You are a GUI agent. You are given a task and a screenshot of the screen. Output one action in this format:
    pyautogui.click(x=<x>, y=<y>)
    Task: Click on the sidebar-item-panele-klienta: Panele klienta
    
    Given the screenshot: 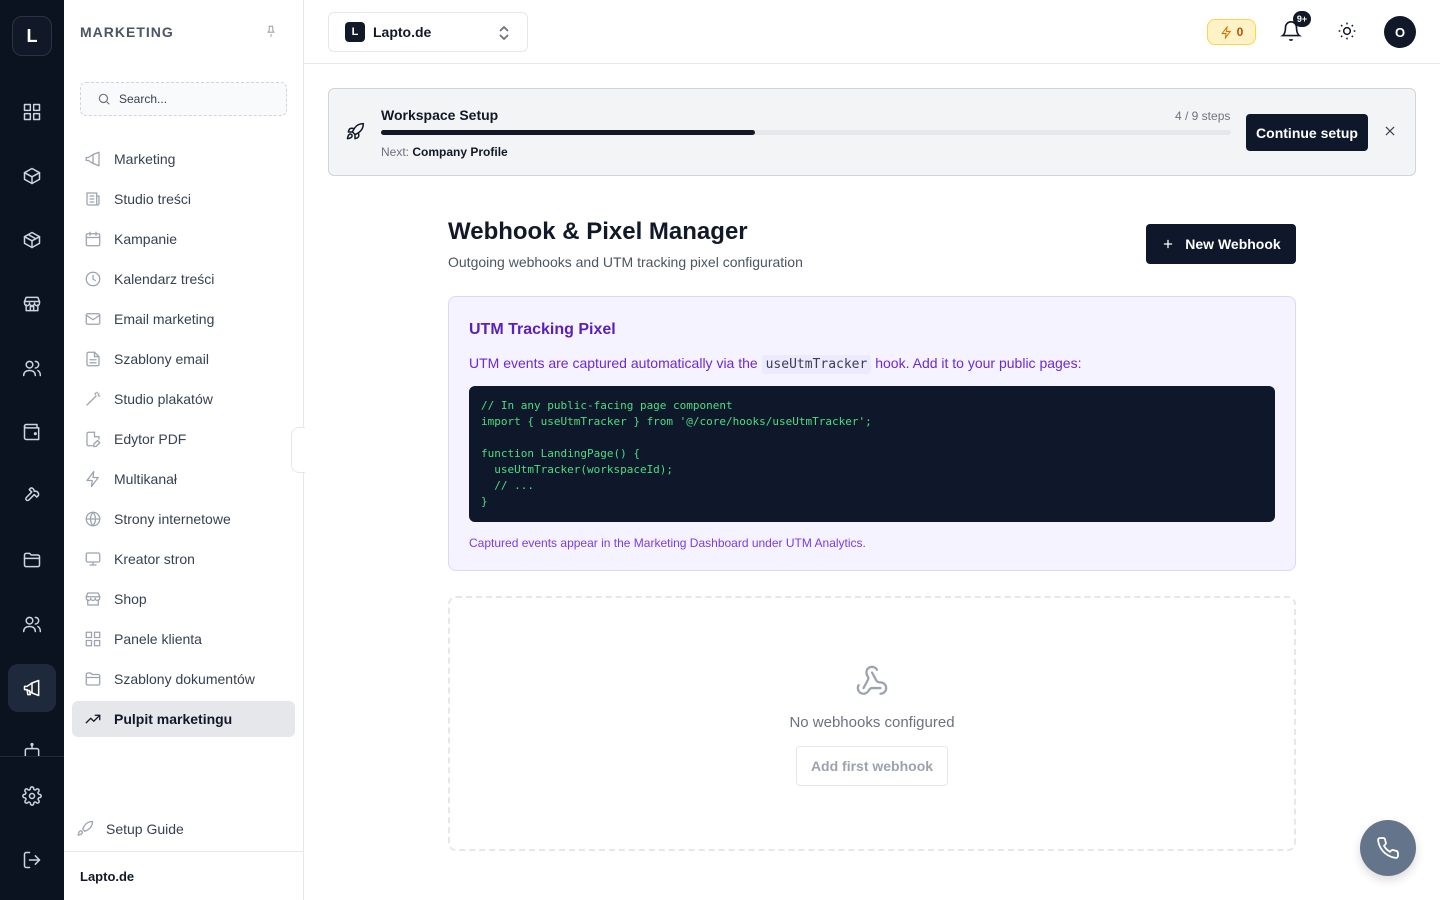 What is the action you would take?
    pyautogui.click(x=183, y=639)
    